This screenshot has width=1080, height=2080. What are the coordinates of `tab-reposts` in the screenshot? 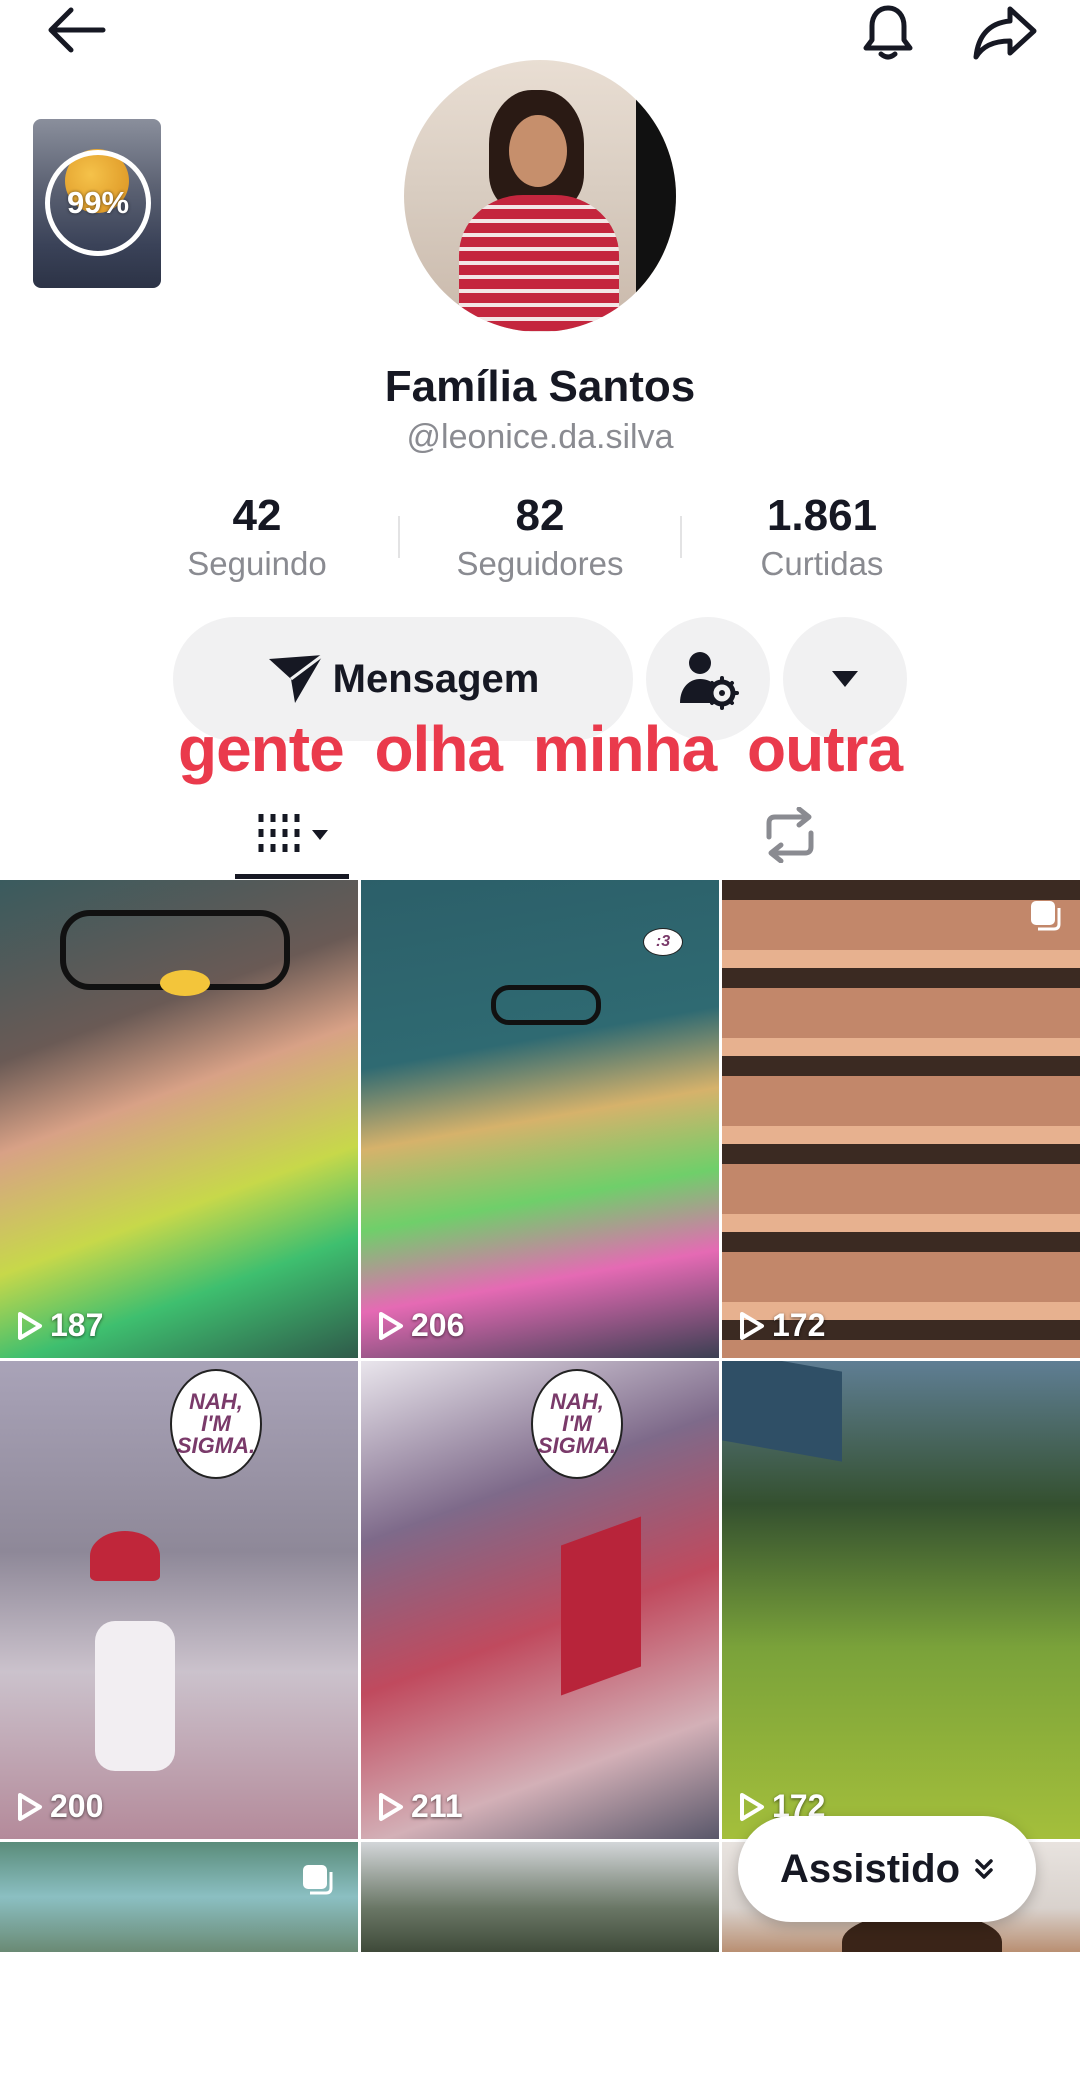 It's located at (790, 835).